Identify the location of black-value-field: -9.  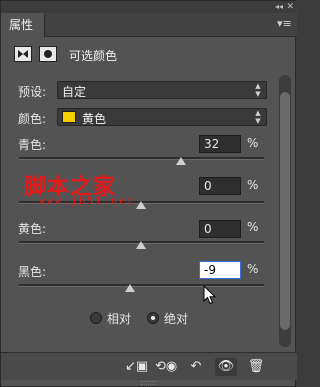
(220, 270).